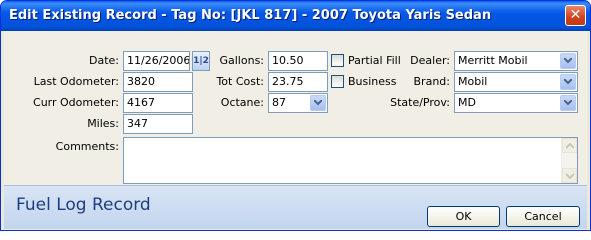 This screenshot has width=591, height=240. Describe the element at coordinates (241, 60) in the screenshot. I see `gallons-label: Gallons:` at that location.